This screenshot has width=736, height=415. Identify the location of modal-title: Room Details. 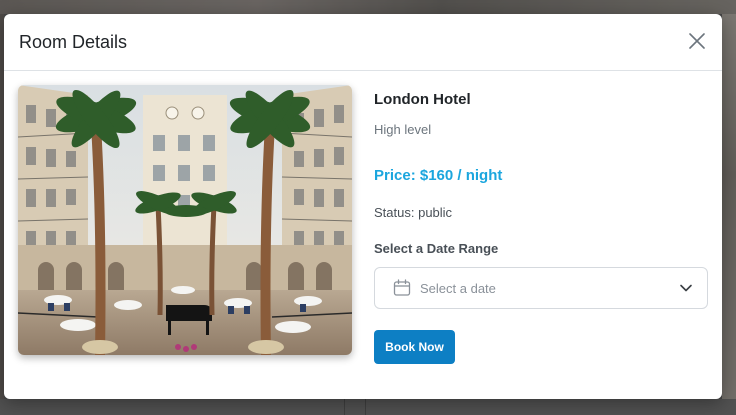
(73, 41).